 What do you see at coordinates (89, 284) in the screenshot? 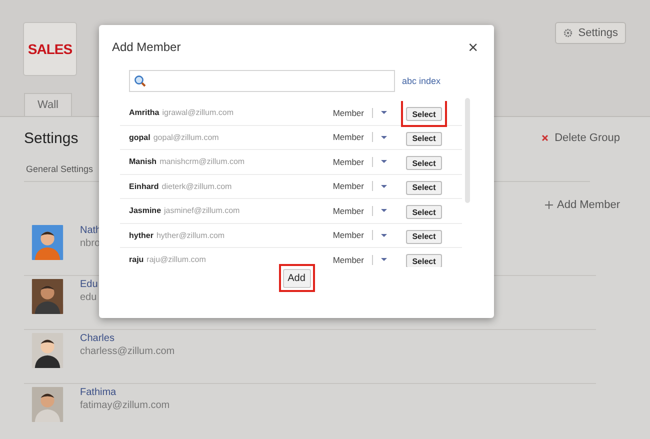
I see `member-name: Edu` at bounding box center [89, 284].